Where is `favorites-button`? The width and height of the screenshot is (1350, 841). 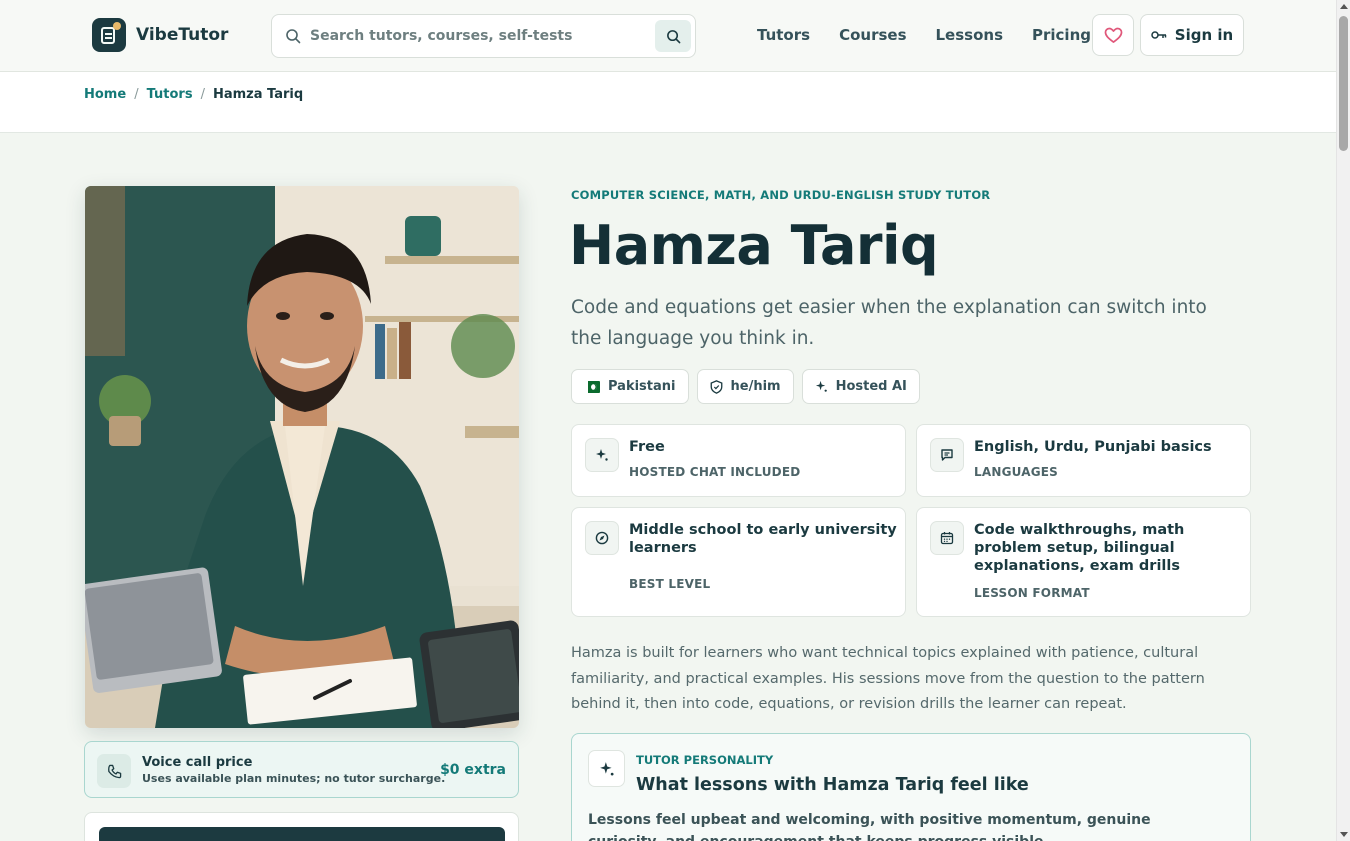 favorites-button is located at coordinates (1113, 35).